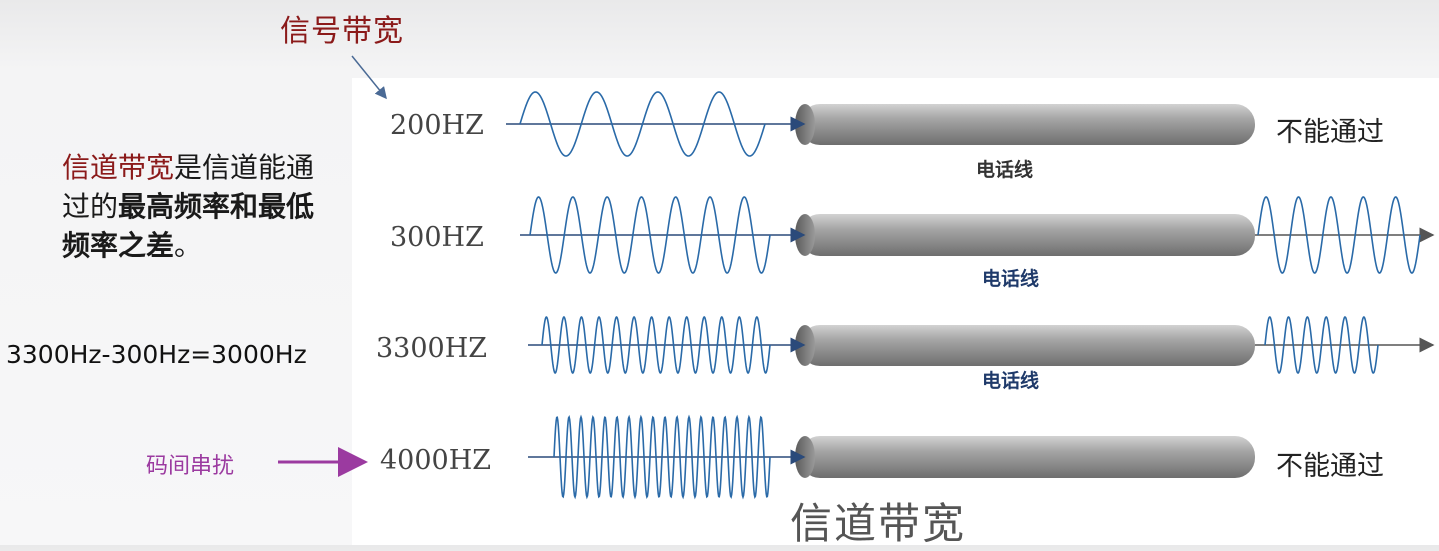 This screenshot has width=1439, height=551. Describe the element at coordinates (1025, 235) in the screenshot. I see `cable-row2` at that location.